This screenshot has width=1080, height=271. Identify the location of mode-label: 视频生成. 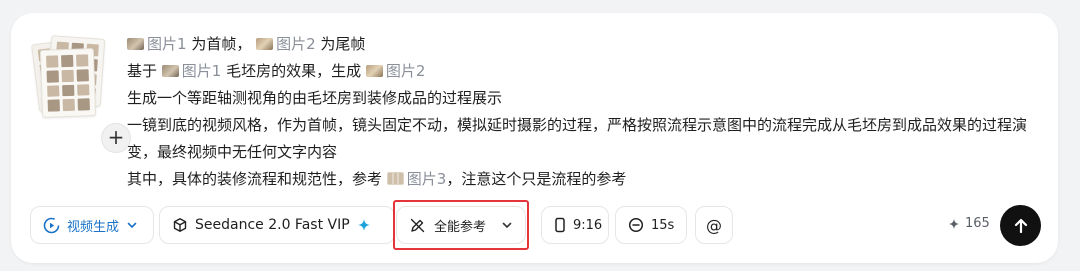
(93, 227).